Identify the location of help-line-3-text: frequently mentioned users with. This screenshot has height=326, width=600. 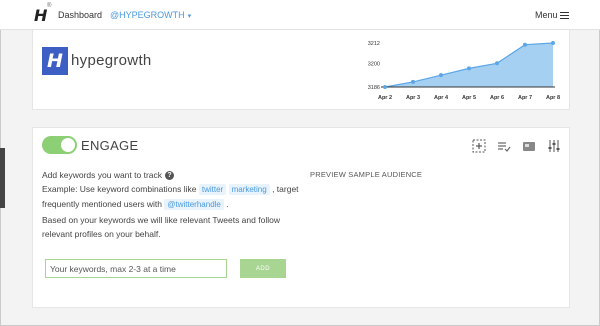
(102, 204).